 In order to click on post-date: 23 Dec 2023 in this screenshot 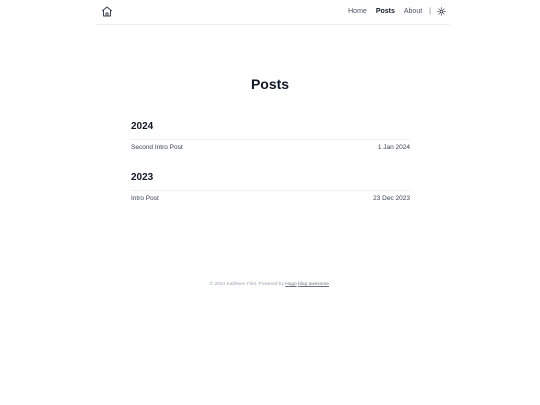, I will do `click(391, 198)`.